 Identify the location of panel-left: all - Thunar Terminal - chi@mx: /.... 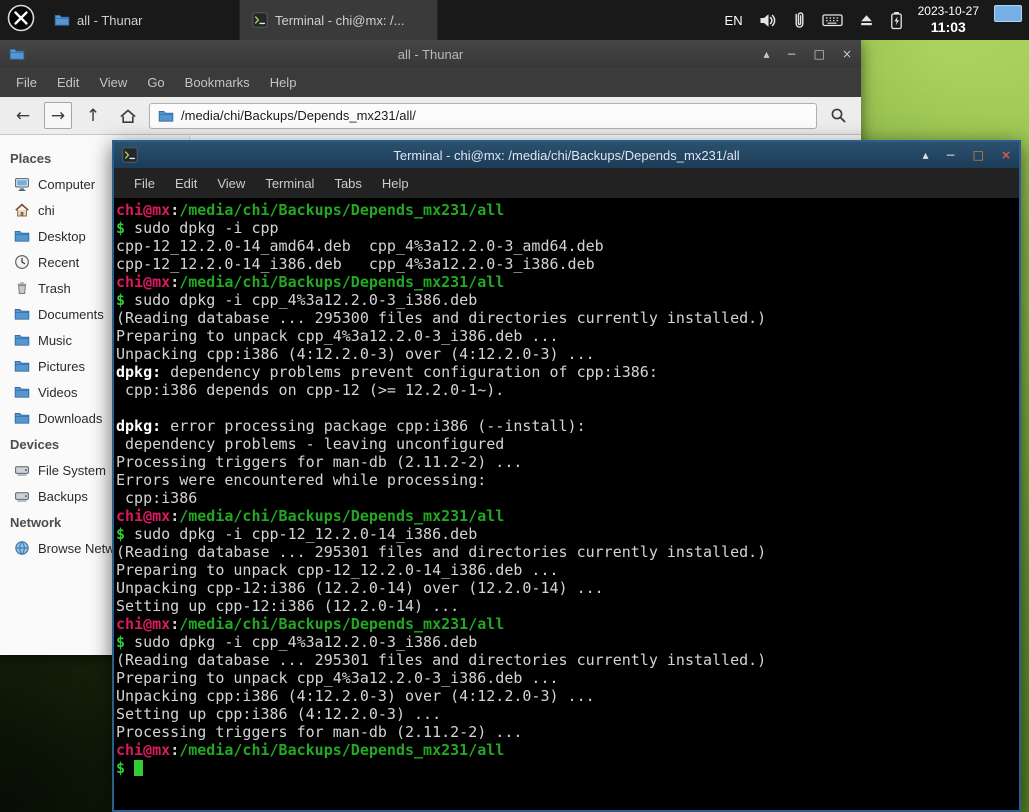
(219, 20).